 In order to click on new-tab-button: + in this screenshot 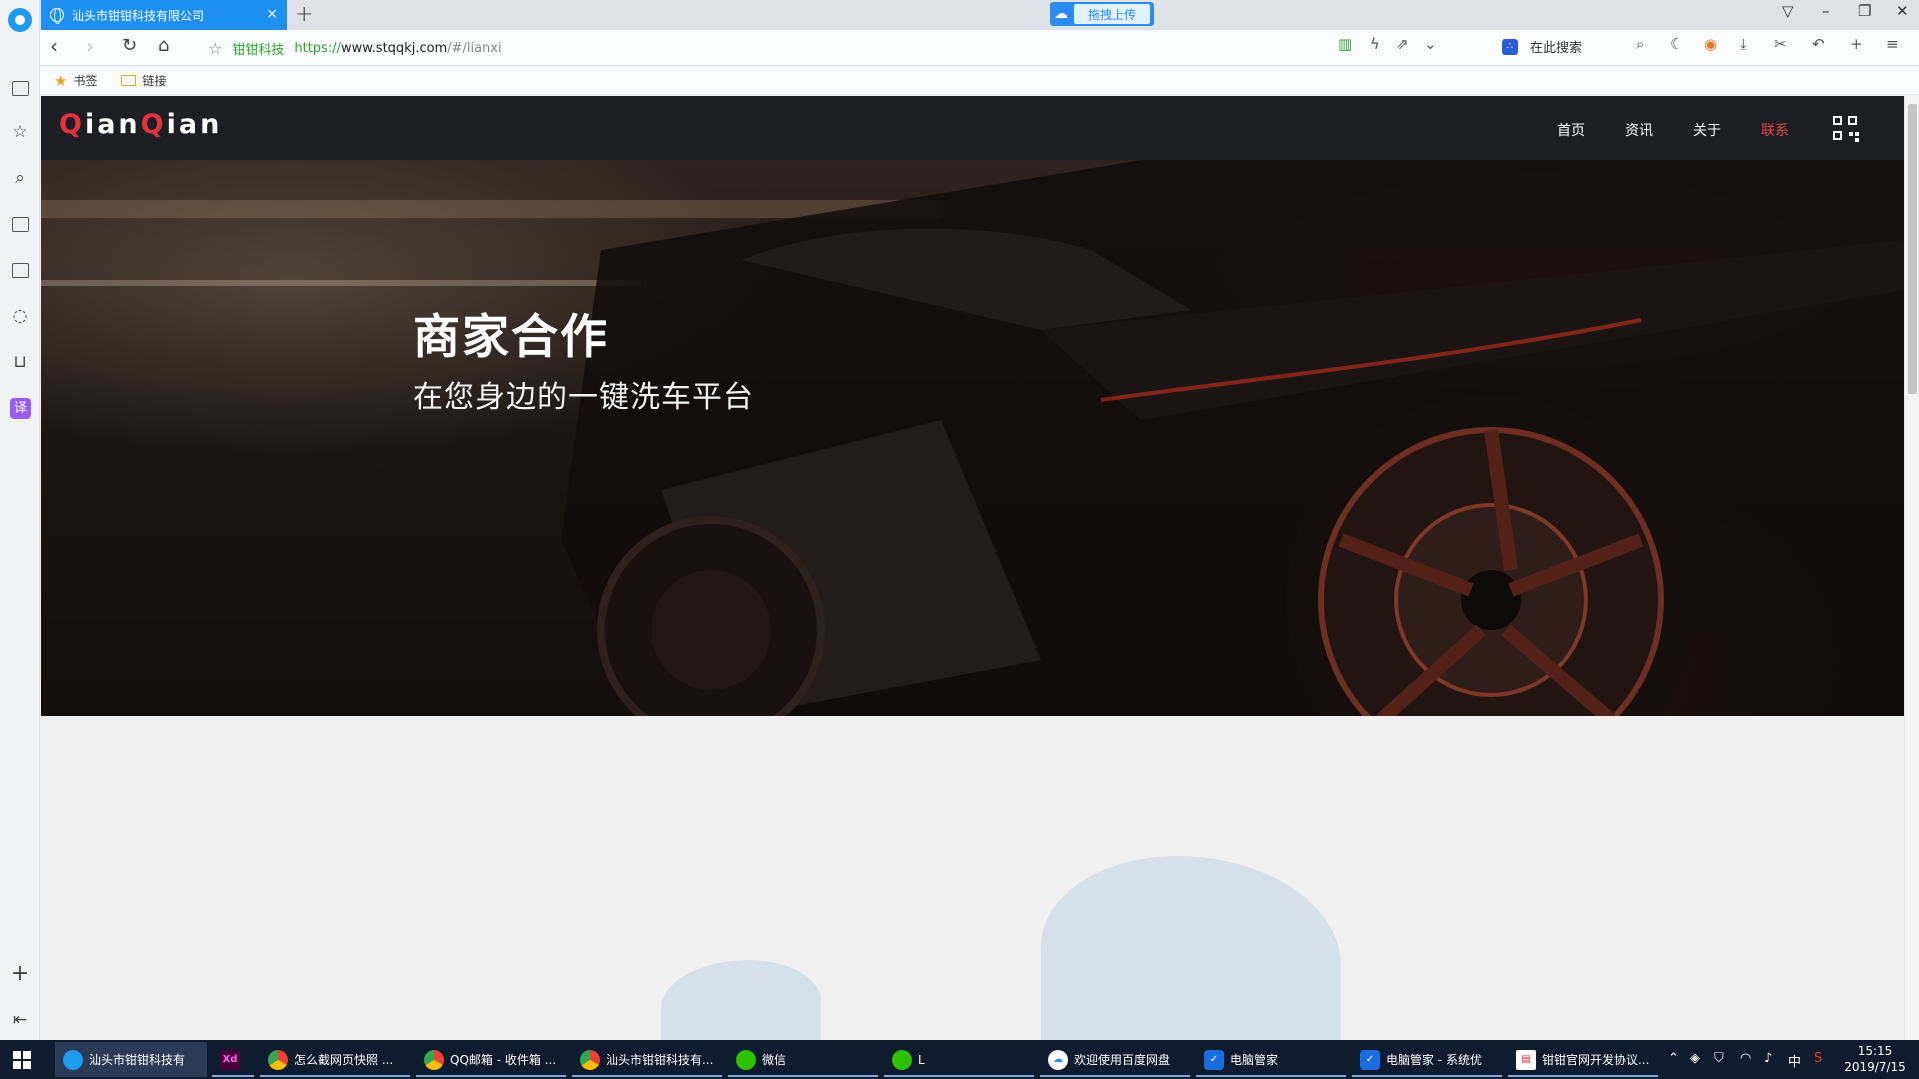, I will do `click(304, 14)`.